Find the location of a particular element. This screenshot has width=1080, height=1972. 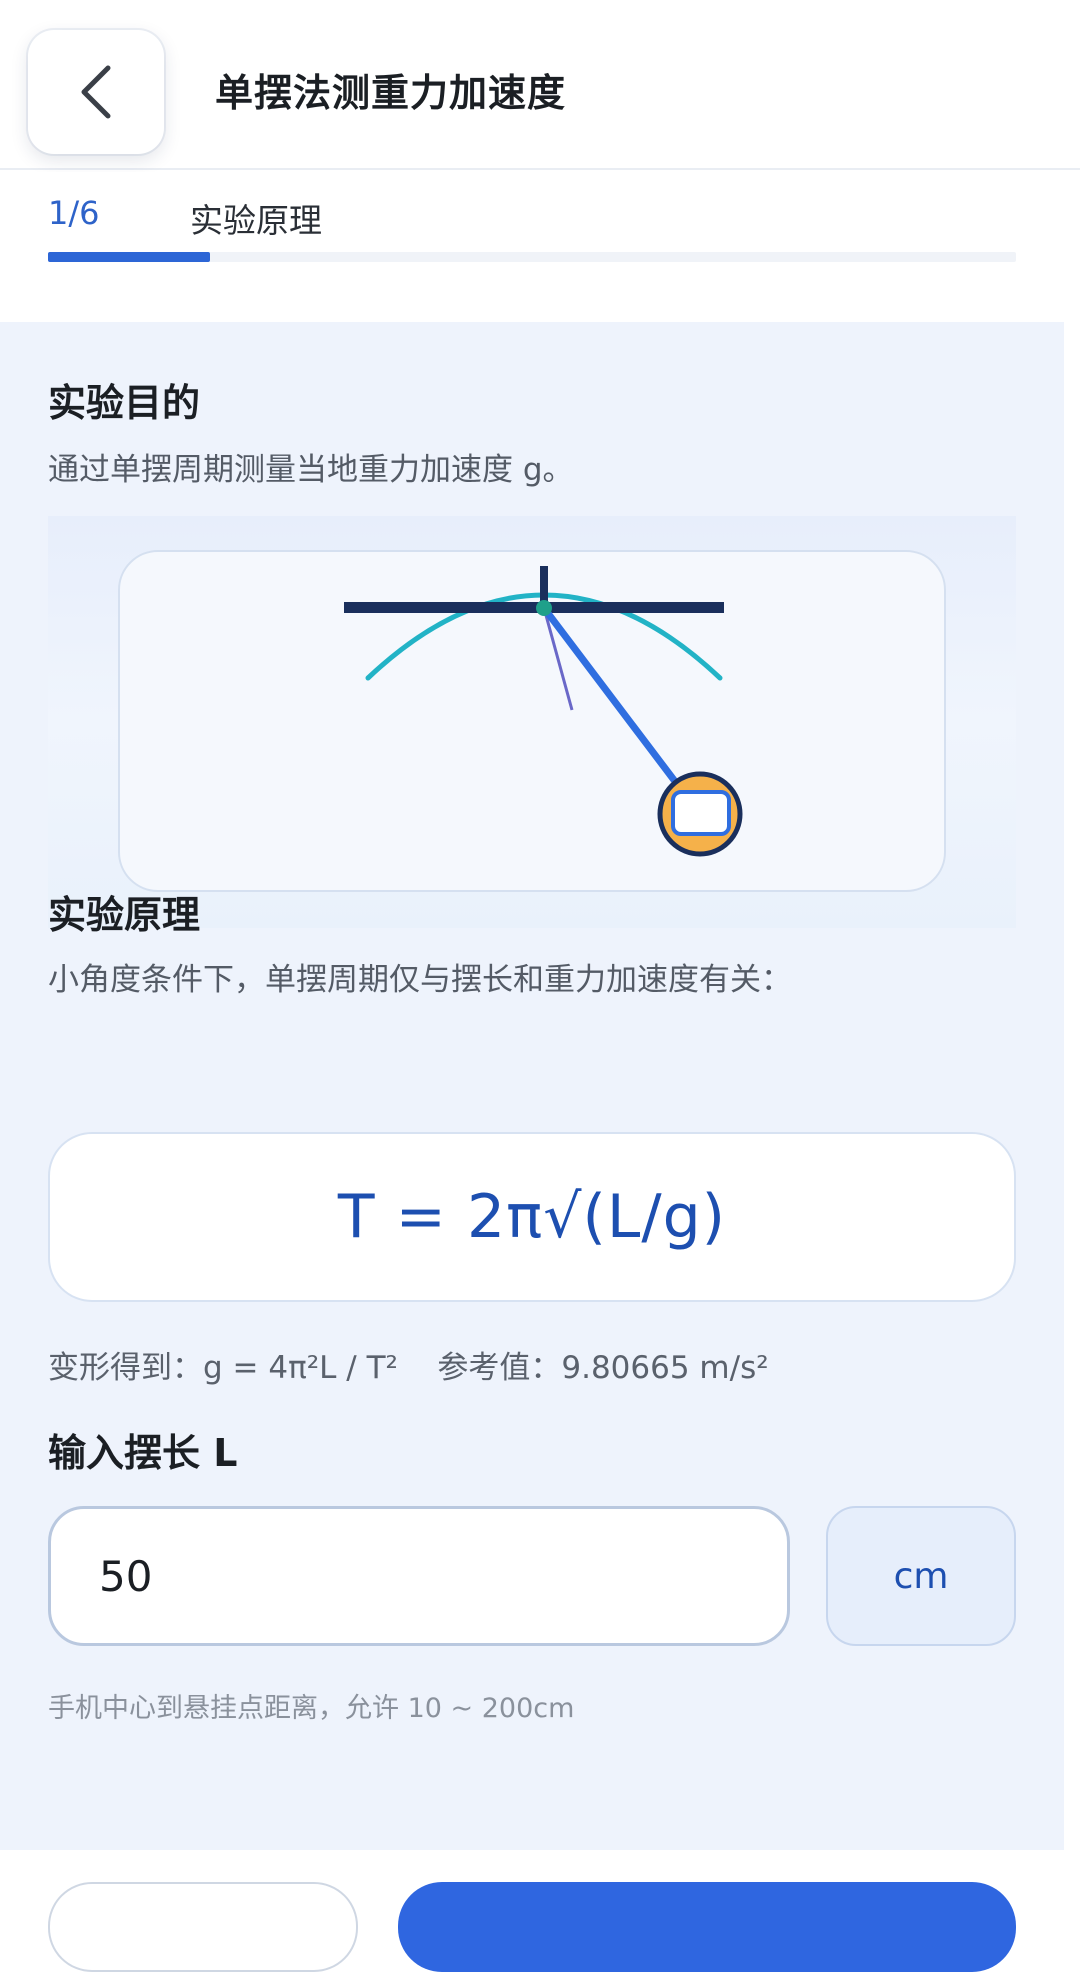

support-beam is located at coordinates (534, 607).